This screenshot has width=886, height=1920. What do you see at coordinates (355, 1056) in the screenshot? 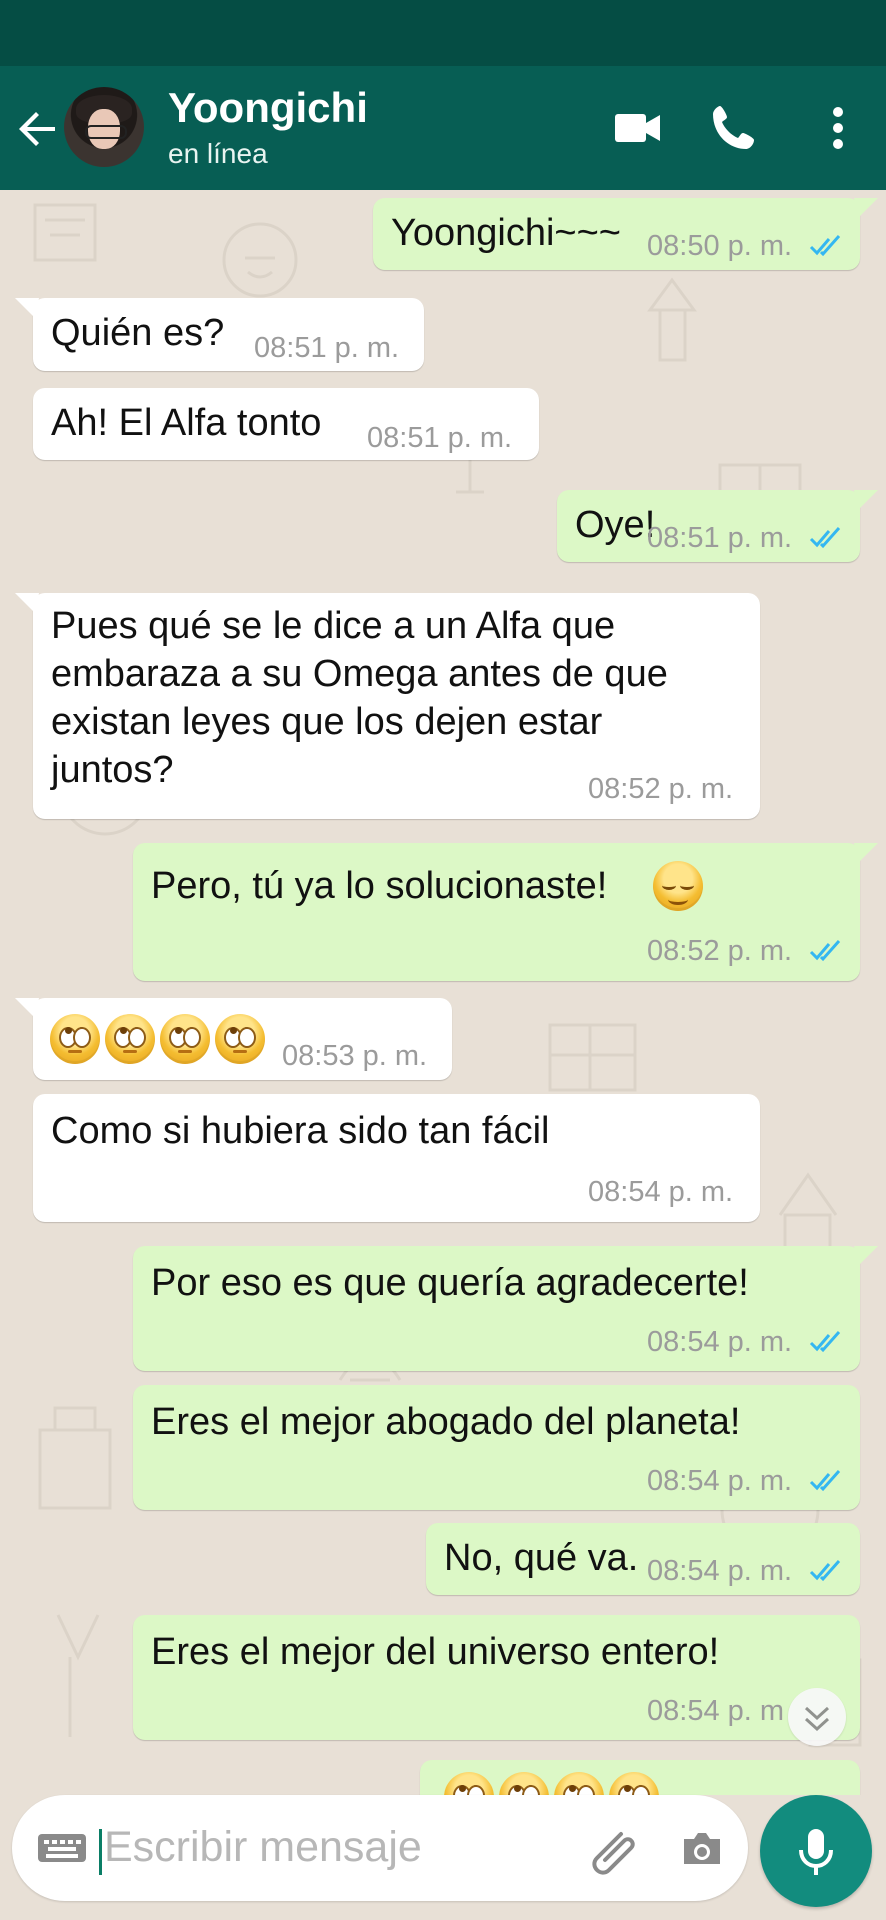
I see `message-time: 08:53 p. m.` at bounding box center [355, 1056].